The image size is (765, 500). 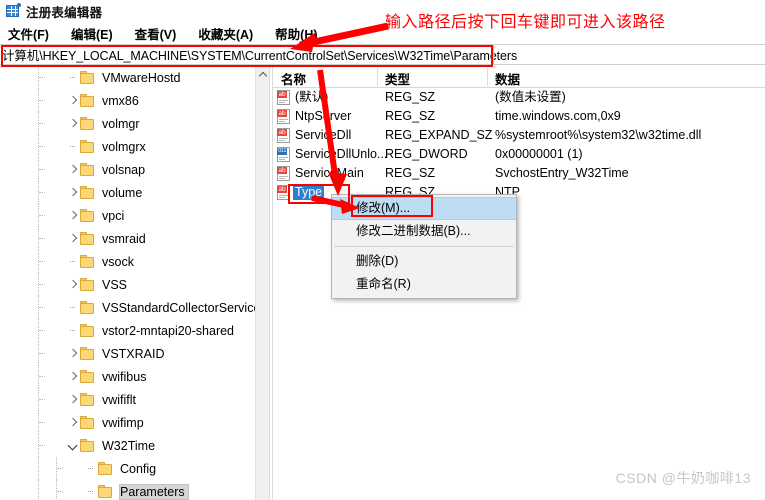 I want to click on menu-item-view: 查看(V), so click(x=156, y=33).